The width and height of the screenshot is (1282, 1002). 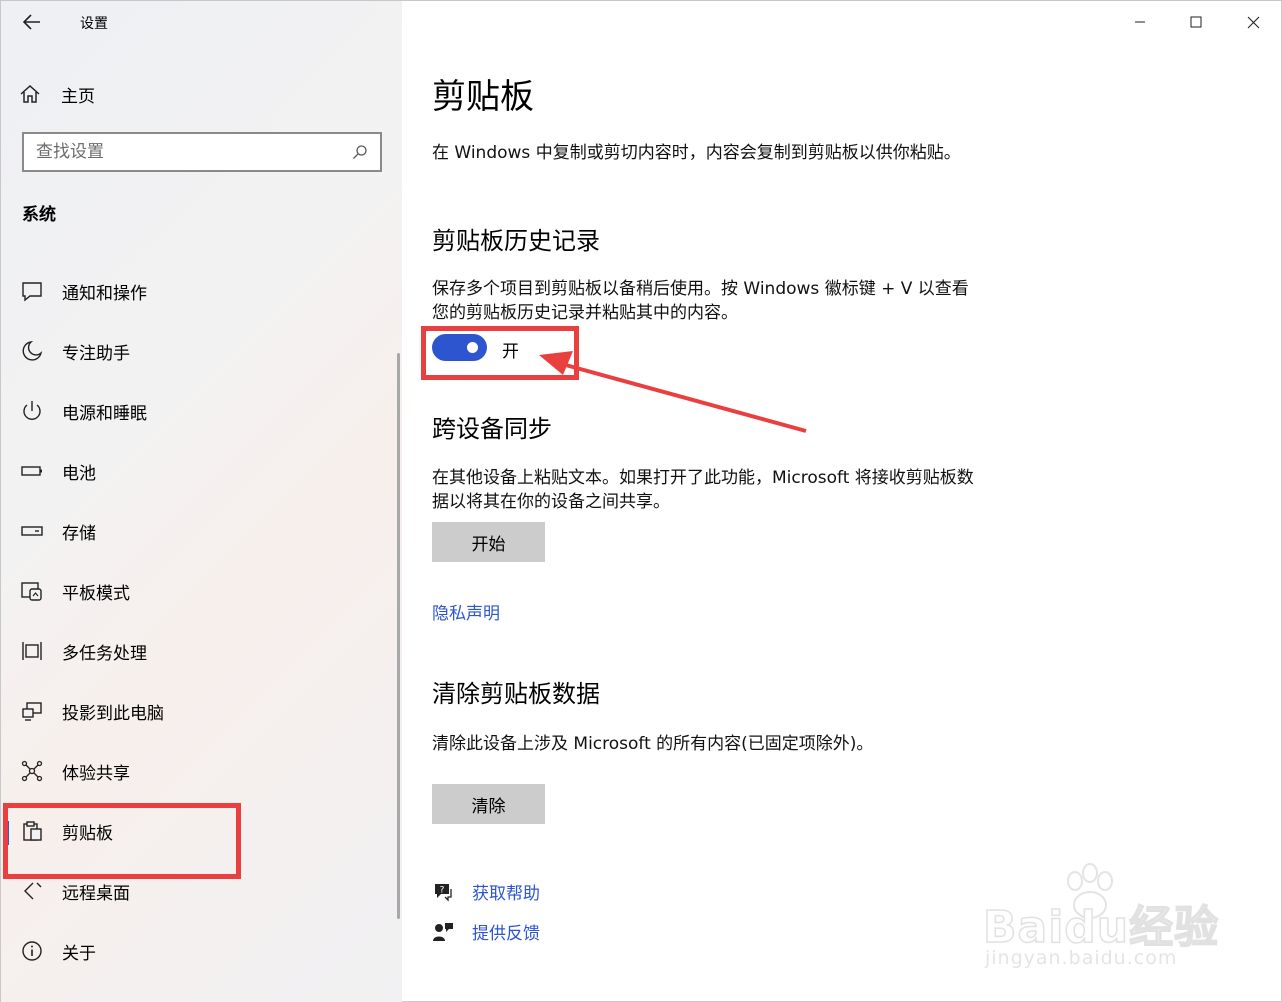 I want to click on share-icon, so click(x=32, y=771).